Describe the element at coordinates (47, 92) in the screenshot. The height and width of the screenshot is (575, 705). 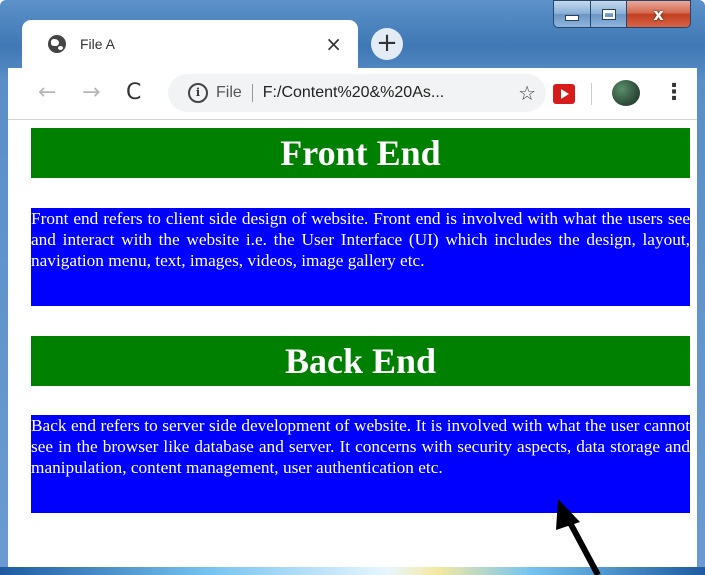
I see `back-arrow-icon: ←` at that location.